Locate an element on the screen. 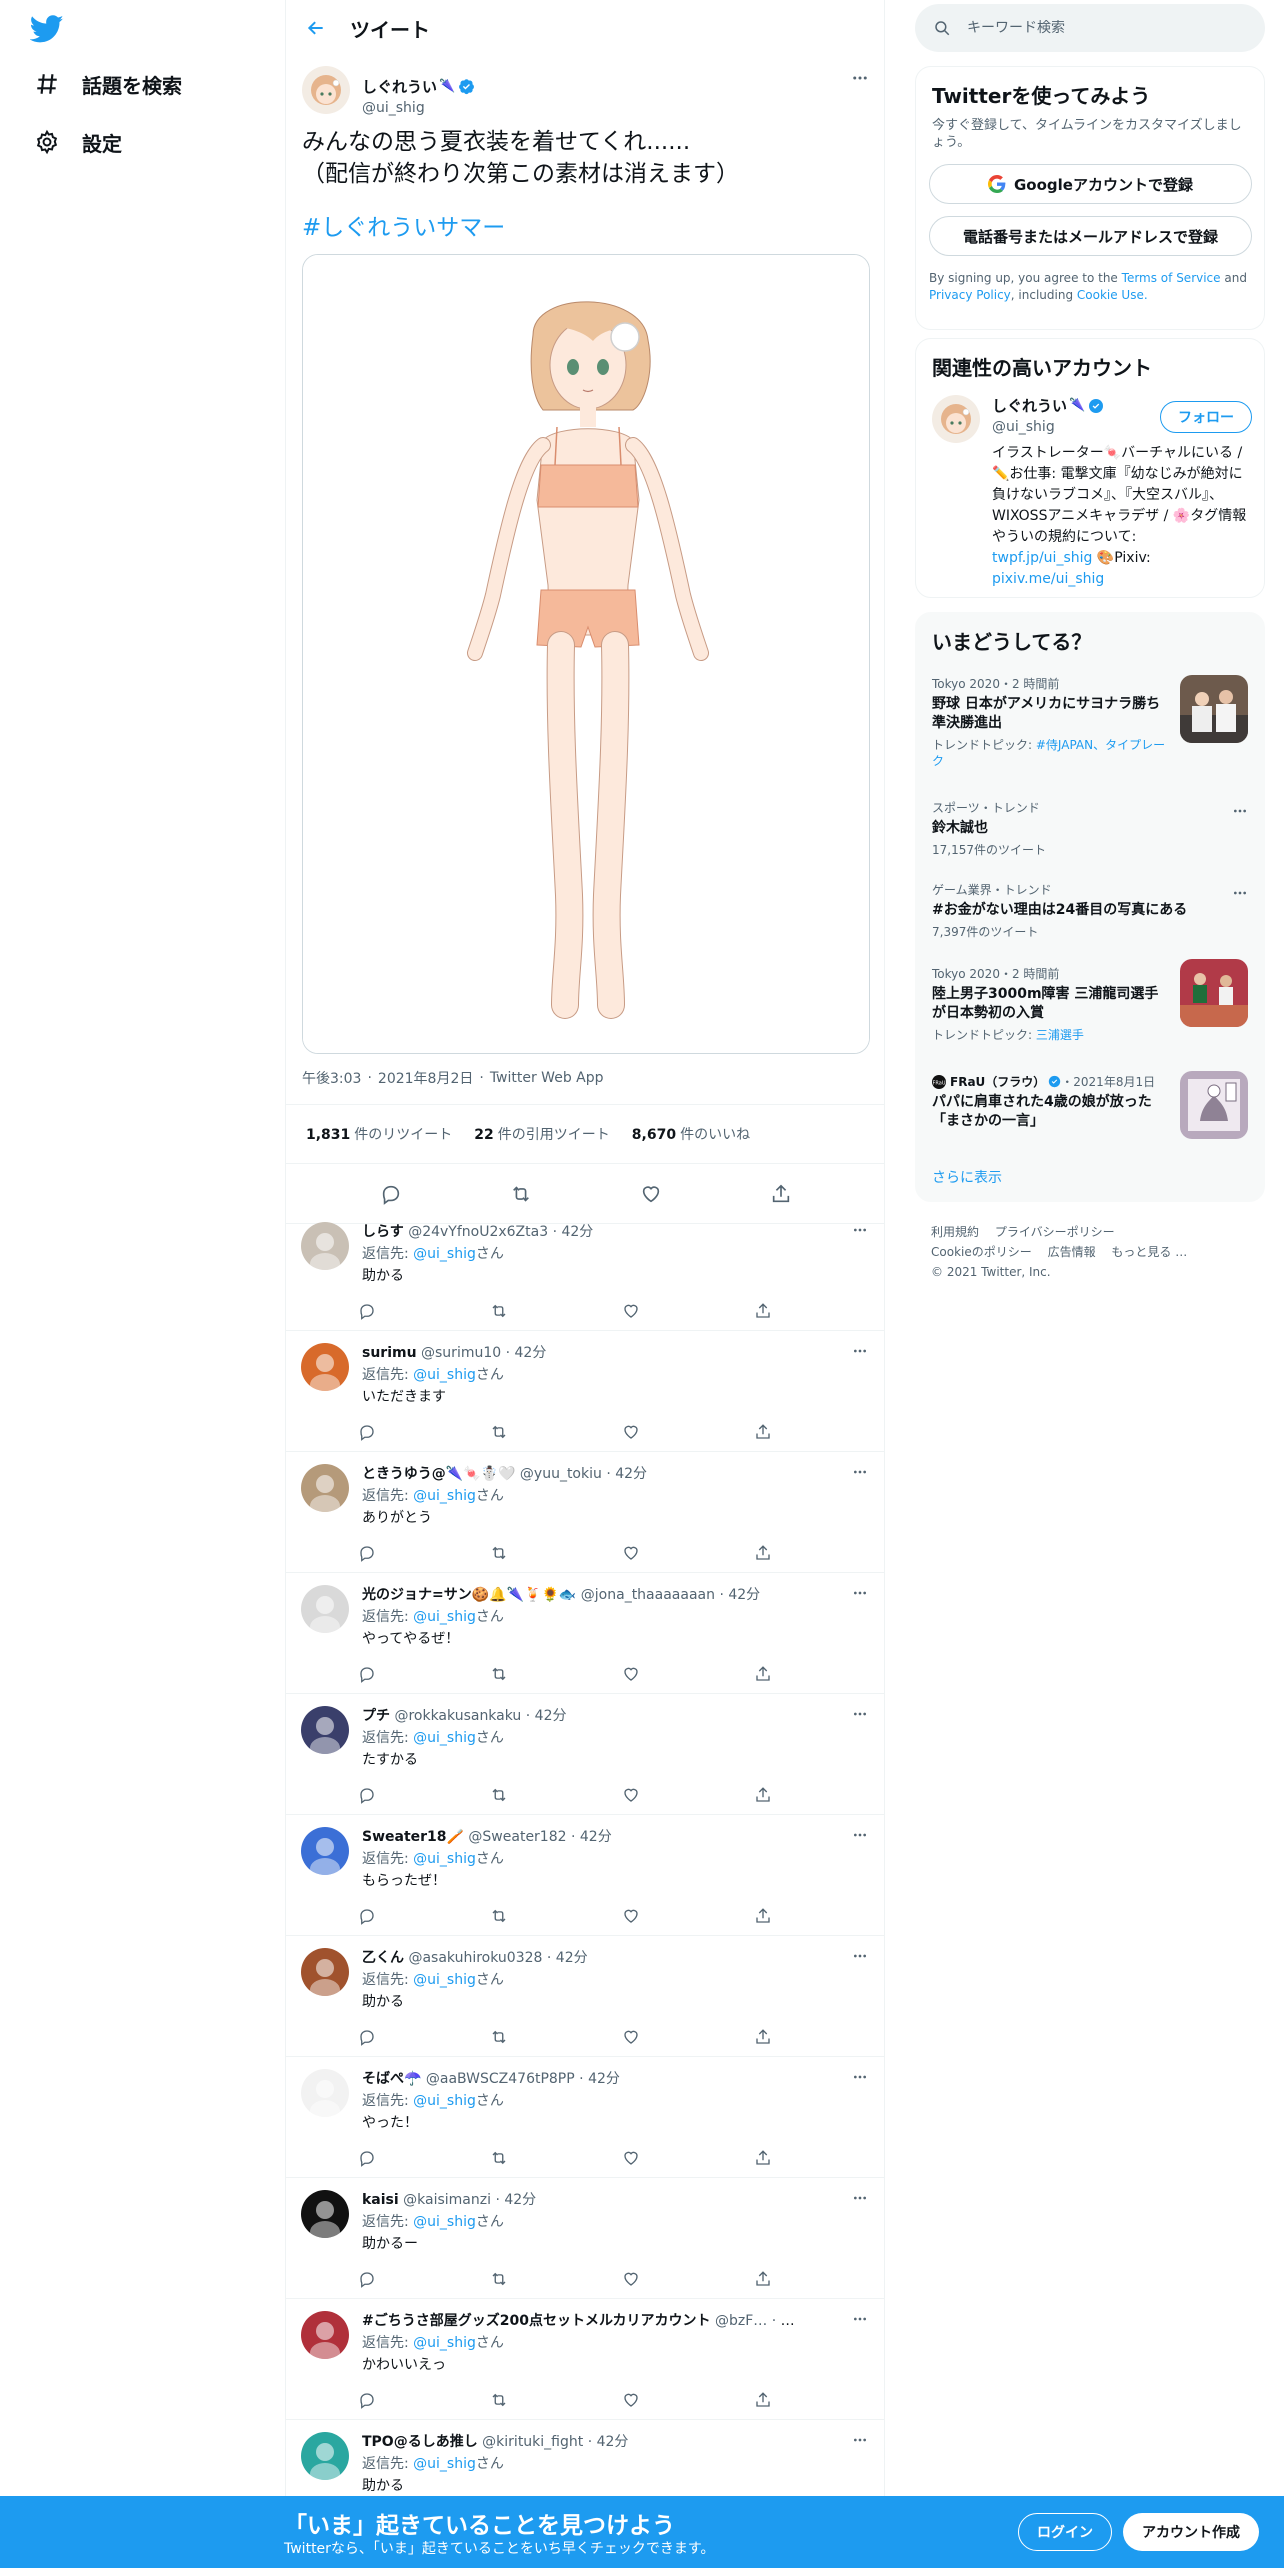 Image resolution: width=1284 pixels, height=2568 pixels. follow-button: フォロー is located at coordinates (1206, 417).